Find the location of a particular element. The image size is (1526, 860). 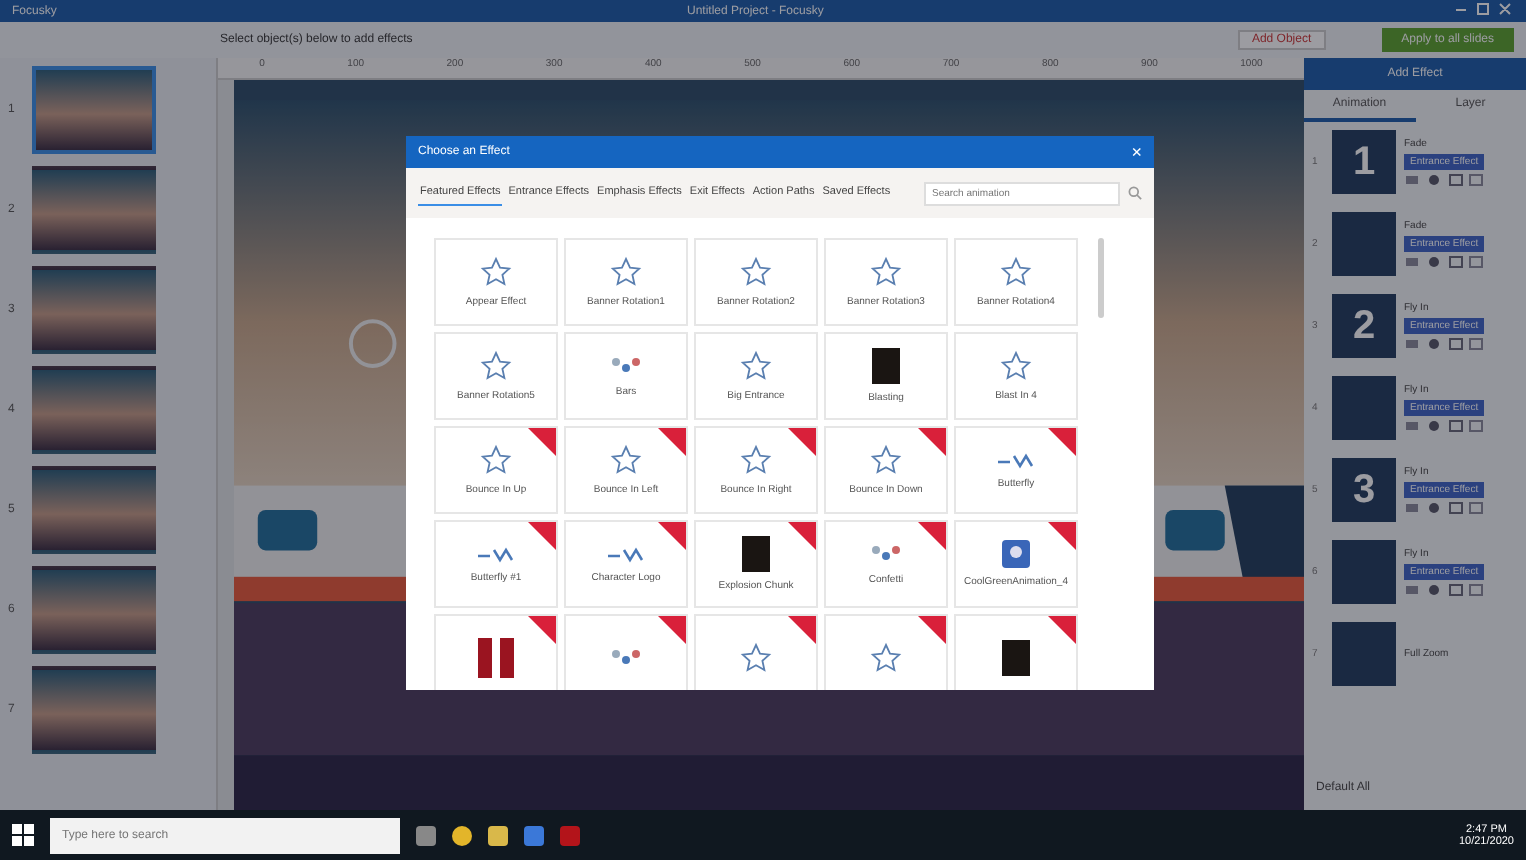

close-button: × is located at coordinates (1136, 152).